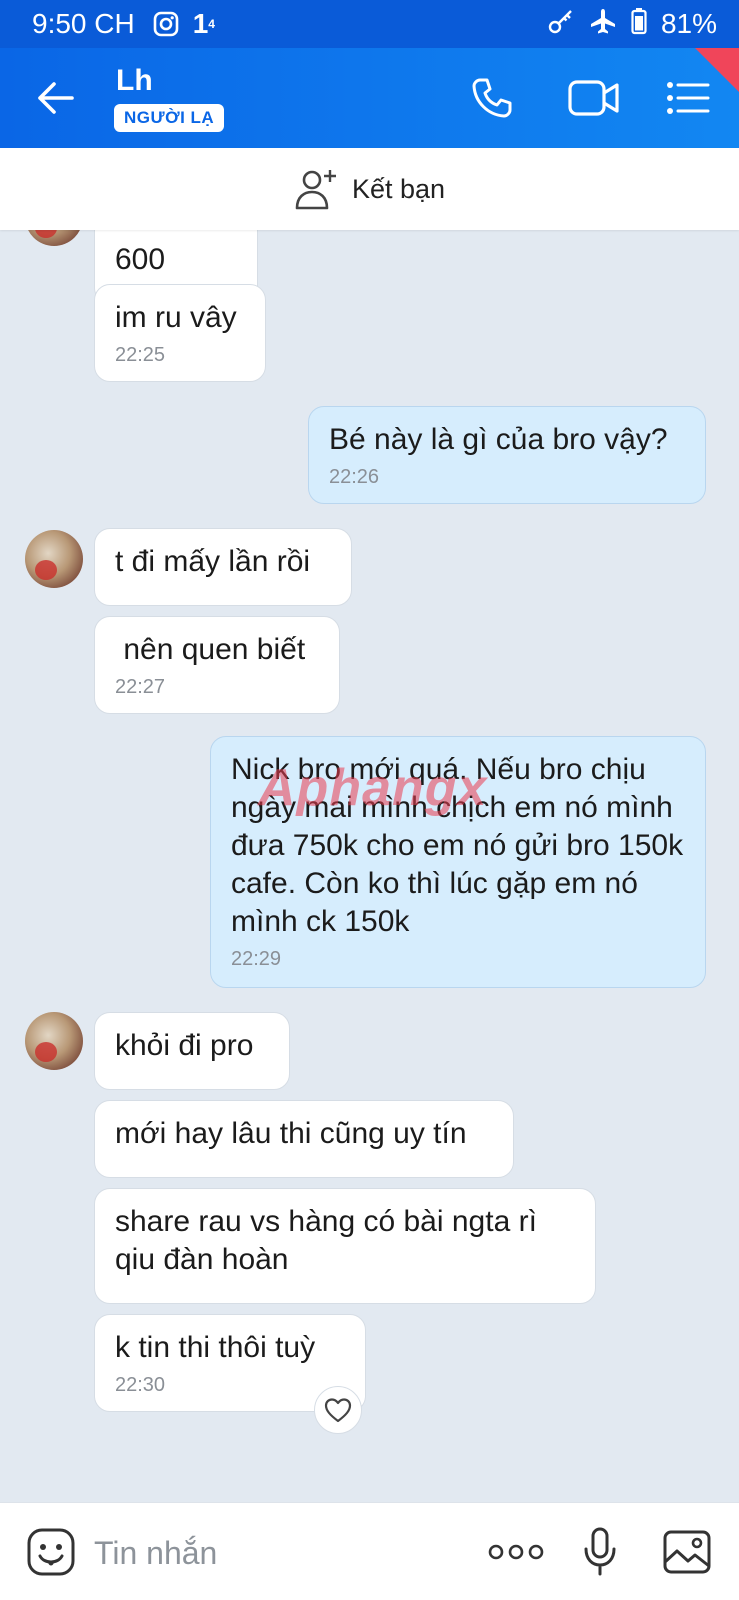  What do you see at coordinates (304, 1139) in the screenshot?
I see `message-bubble: mới hay lâu thi cũng uy tín` at bounding box center [304, 1139].